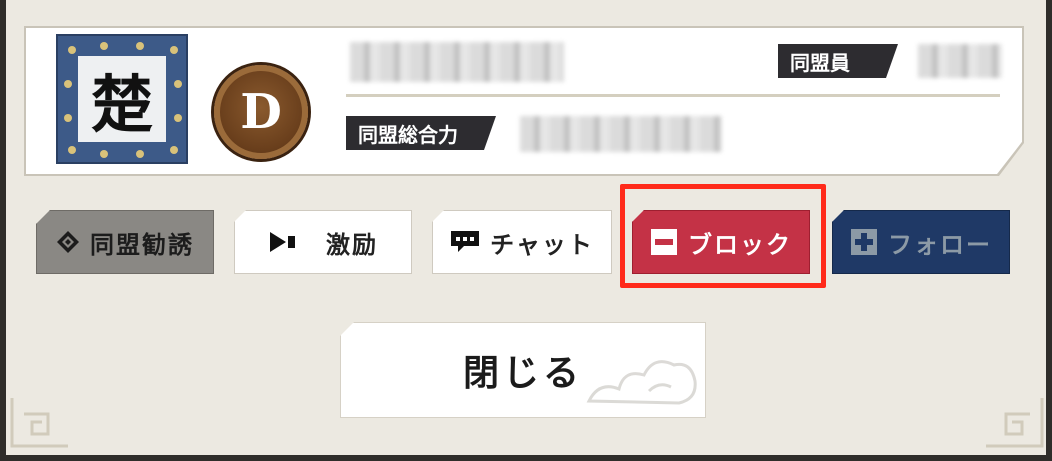  What do you see at coordinates (1049, 230) in the screenshot?
I see `frame-right` at bounding box center [1049, 230].